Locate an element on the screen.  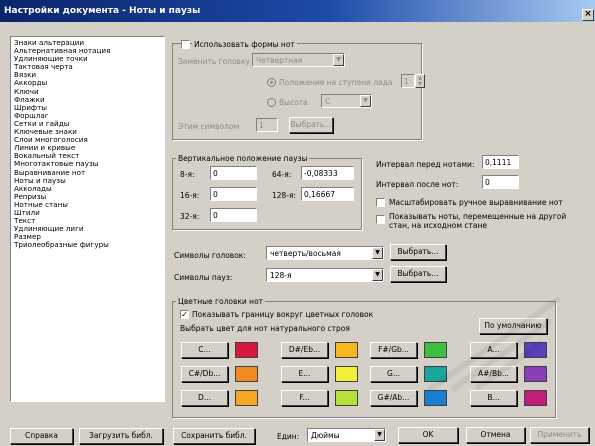
apply-button: Применить is located at coordinates (559, 435).